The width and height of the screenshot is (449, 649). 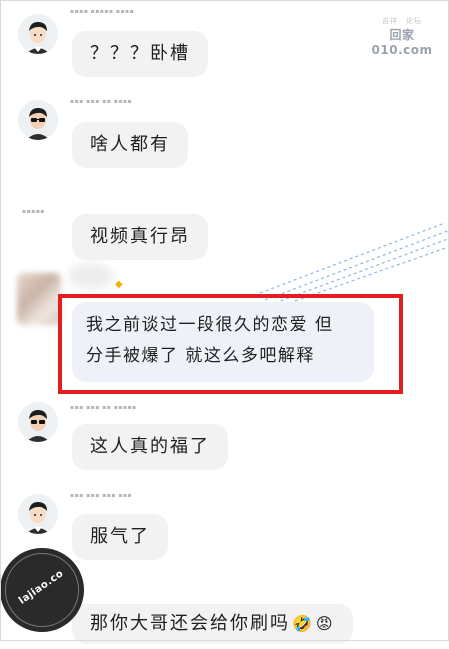 I want to click on sender-name-blurred: ▪▪▪▪ ▪▪▪▪▪ ▪▪▪▪, so click(x=102, y=11).